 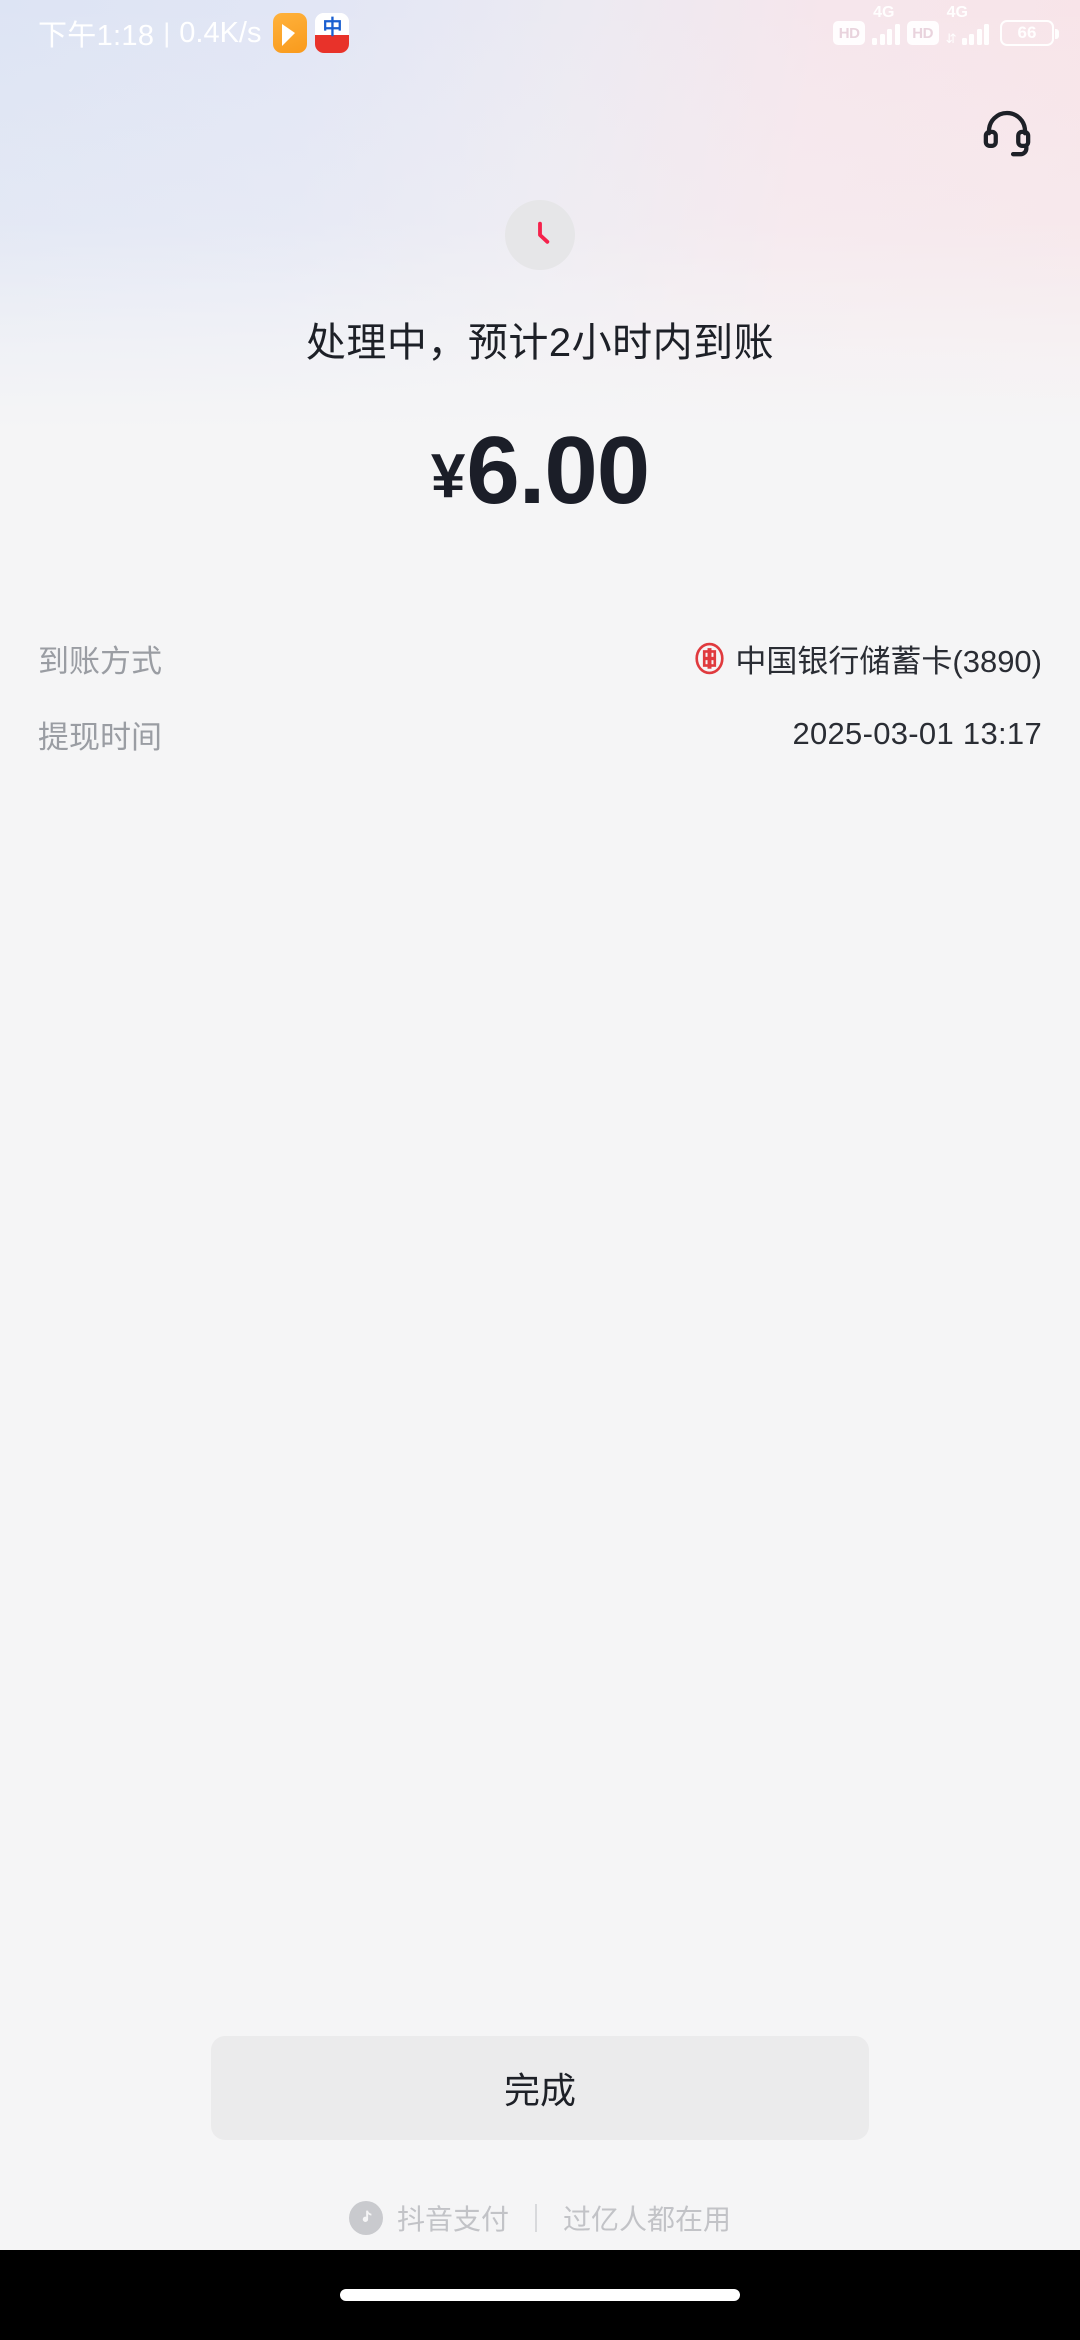 What do you see at coordinates (849, 33) in the screenshot?
I see `sim1-hd-badge: HD` at bounding box center [849, 33].